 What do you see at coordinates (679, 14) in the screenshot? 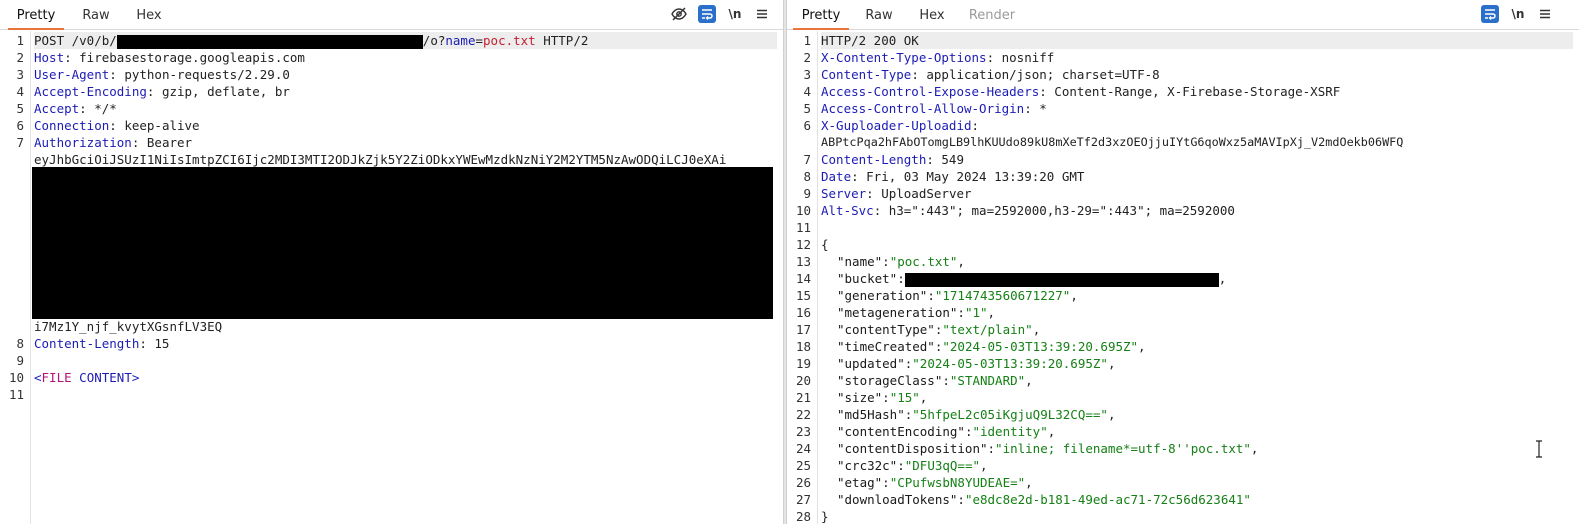
I see `hide-nonprintable-icon` at bounding box center [679, 14].